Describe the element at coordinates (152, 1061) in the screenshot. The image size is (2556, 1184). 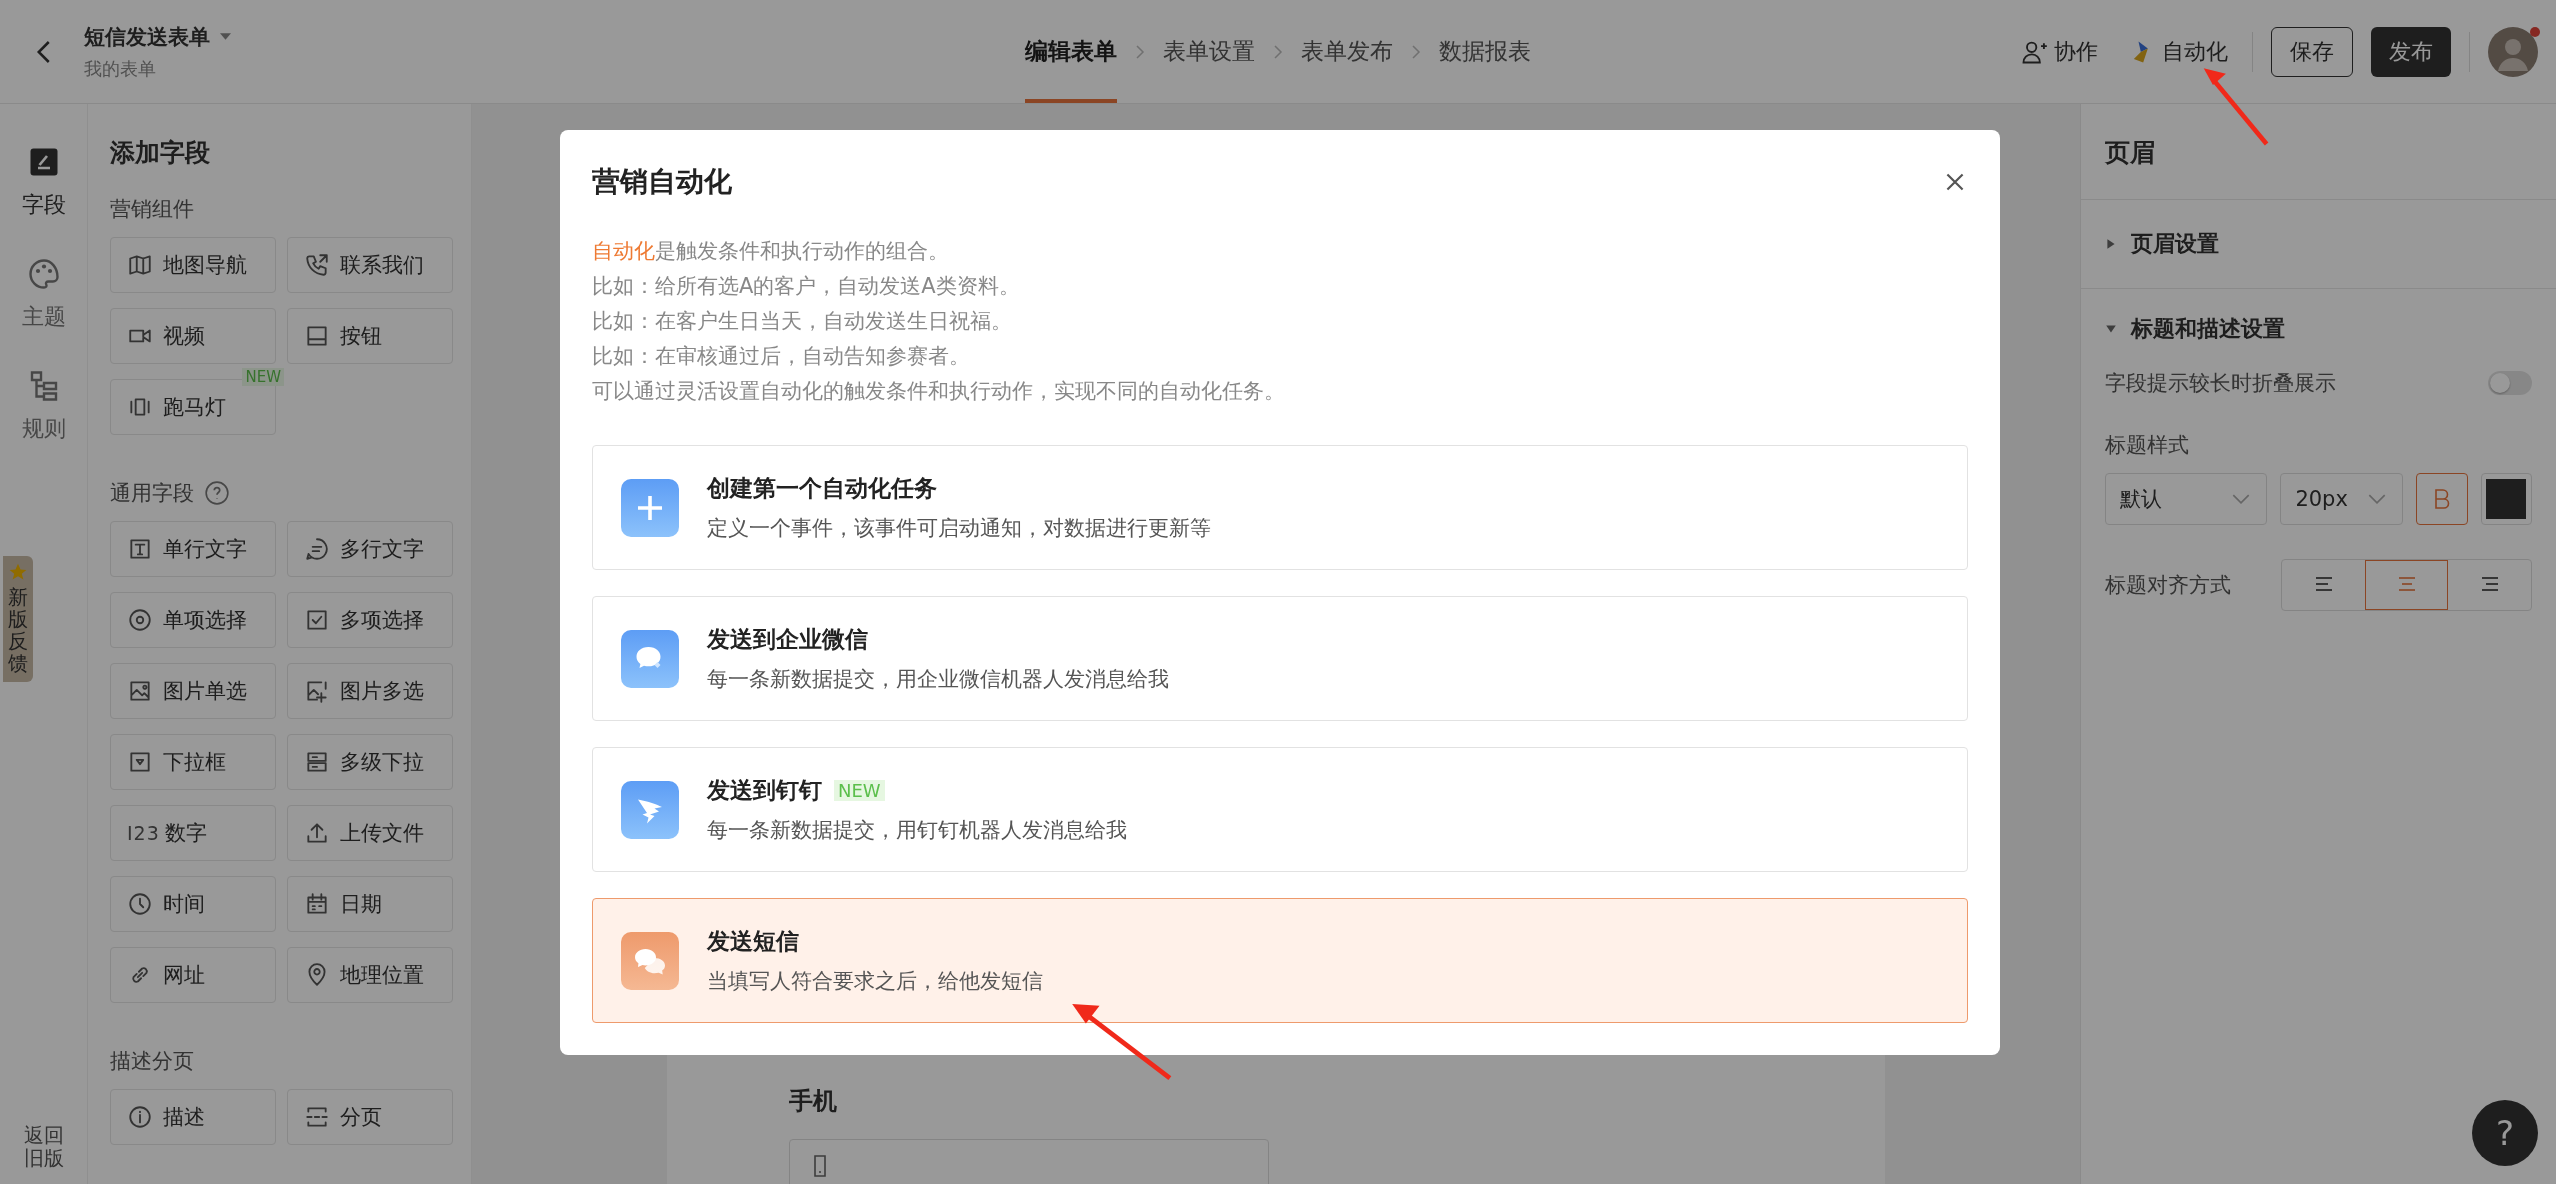
I see `group-title: 描述分页` at that location.